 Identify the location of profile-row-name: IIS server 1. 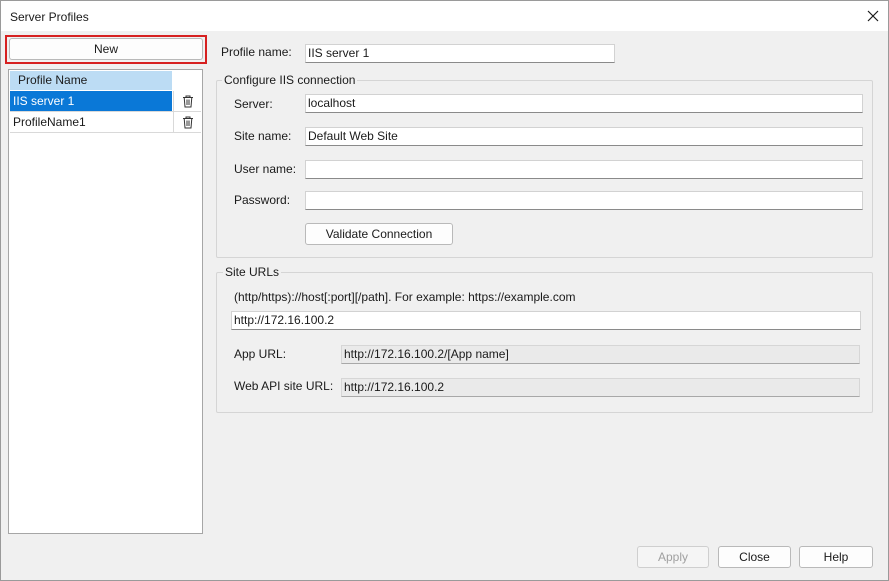
(91, 101).